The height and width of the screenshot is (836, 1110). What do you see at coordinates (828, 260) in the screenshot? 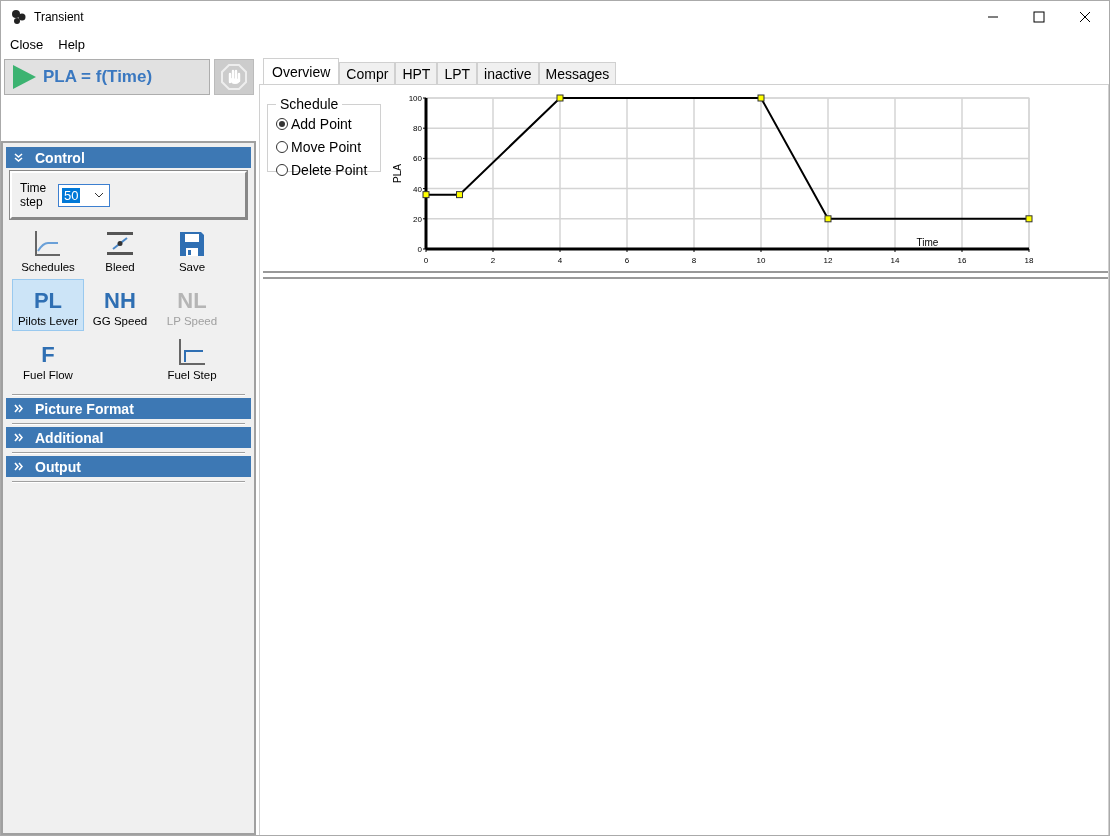
I see `axis-tick-label: 12` at bounding box center [828, 260].